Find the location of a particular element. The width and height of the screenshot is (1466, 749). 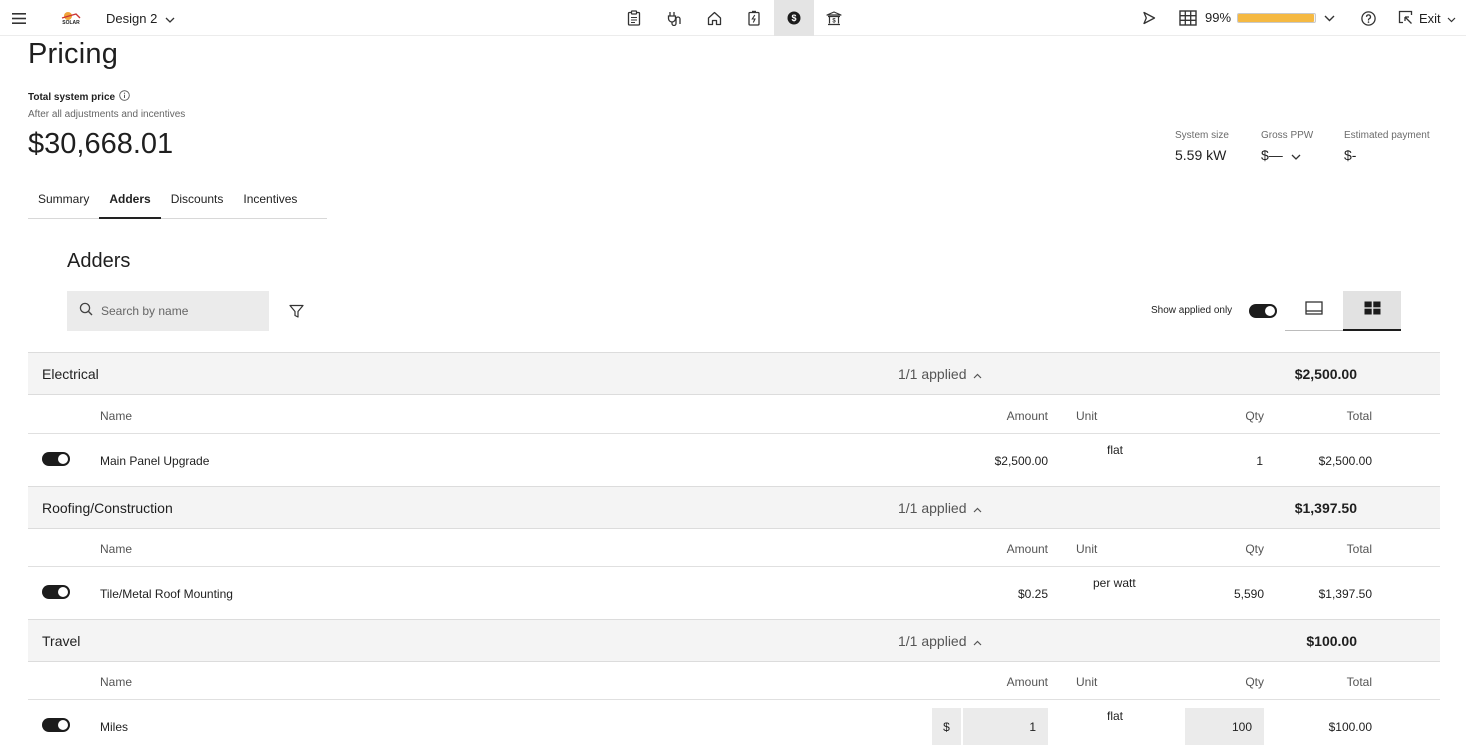

group-name: Travel is located at coordinates (61, 641).